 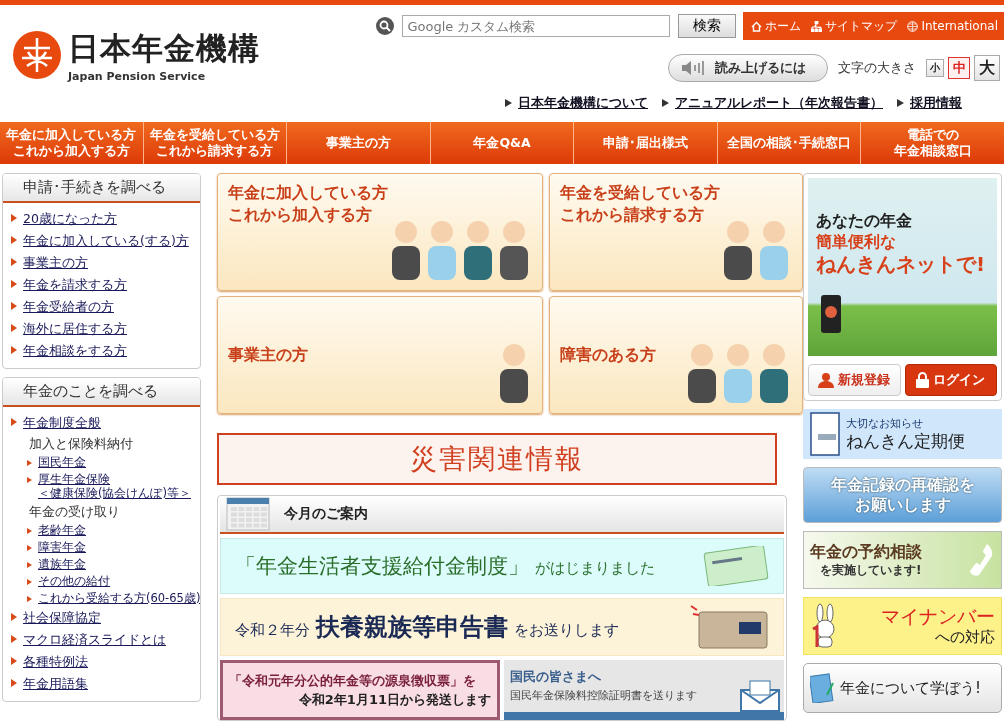 What do you see at coordinates (62, 422) in the screenshot?
I see `sidebar-link: 年金制度全般` at bounding box center [62, 422].